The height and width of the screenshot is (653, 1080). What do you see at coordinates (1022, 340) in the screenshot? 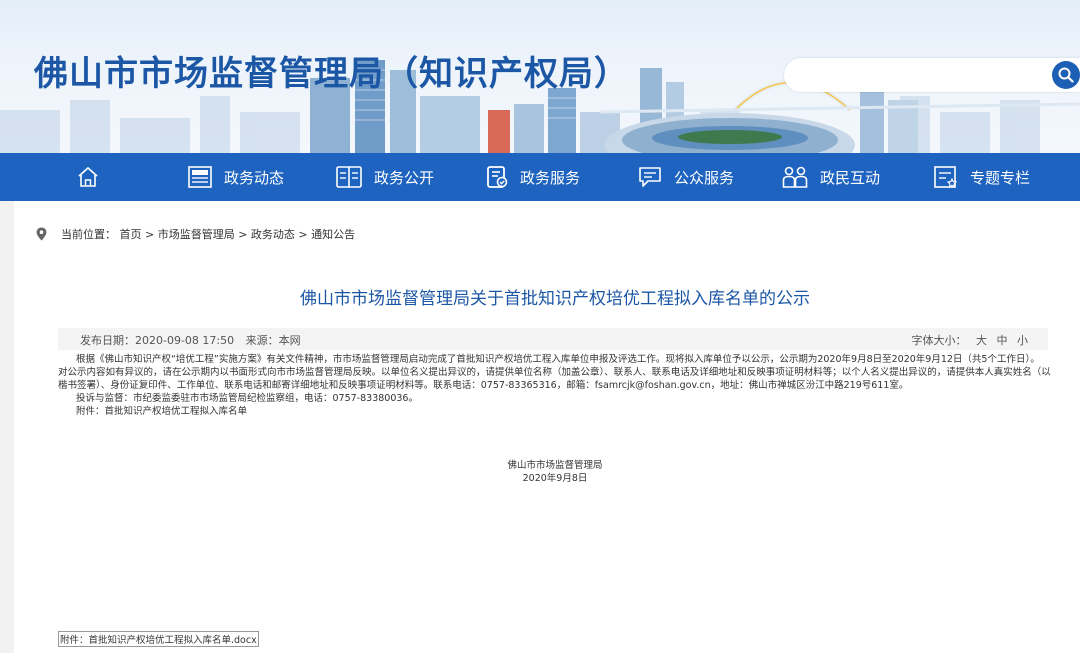
I see `font-size-small-button: 小` at bounding box center [1022, 340].